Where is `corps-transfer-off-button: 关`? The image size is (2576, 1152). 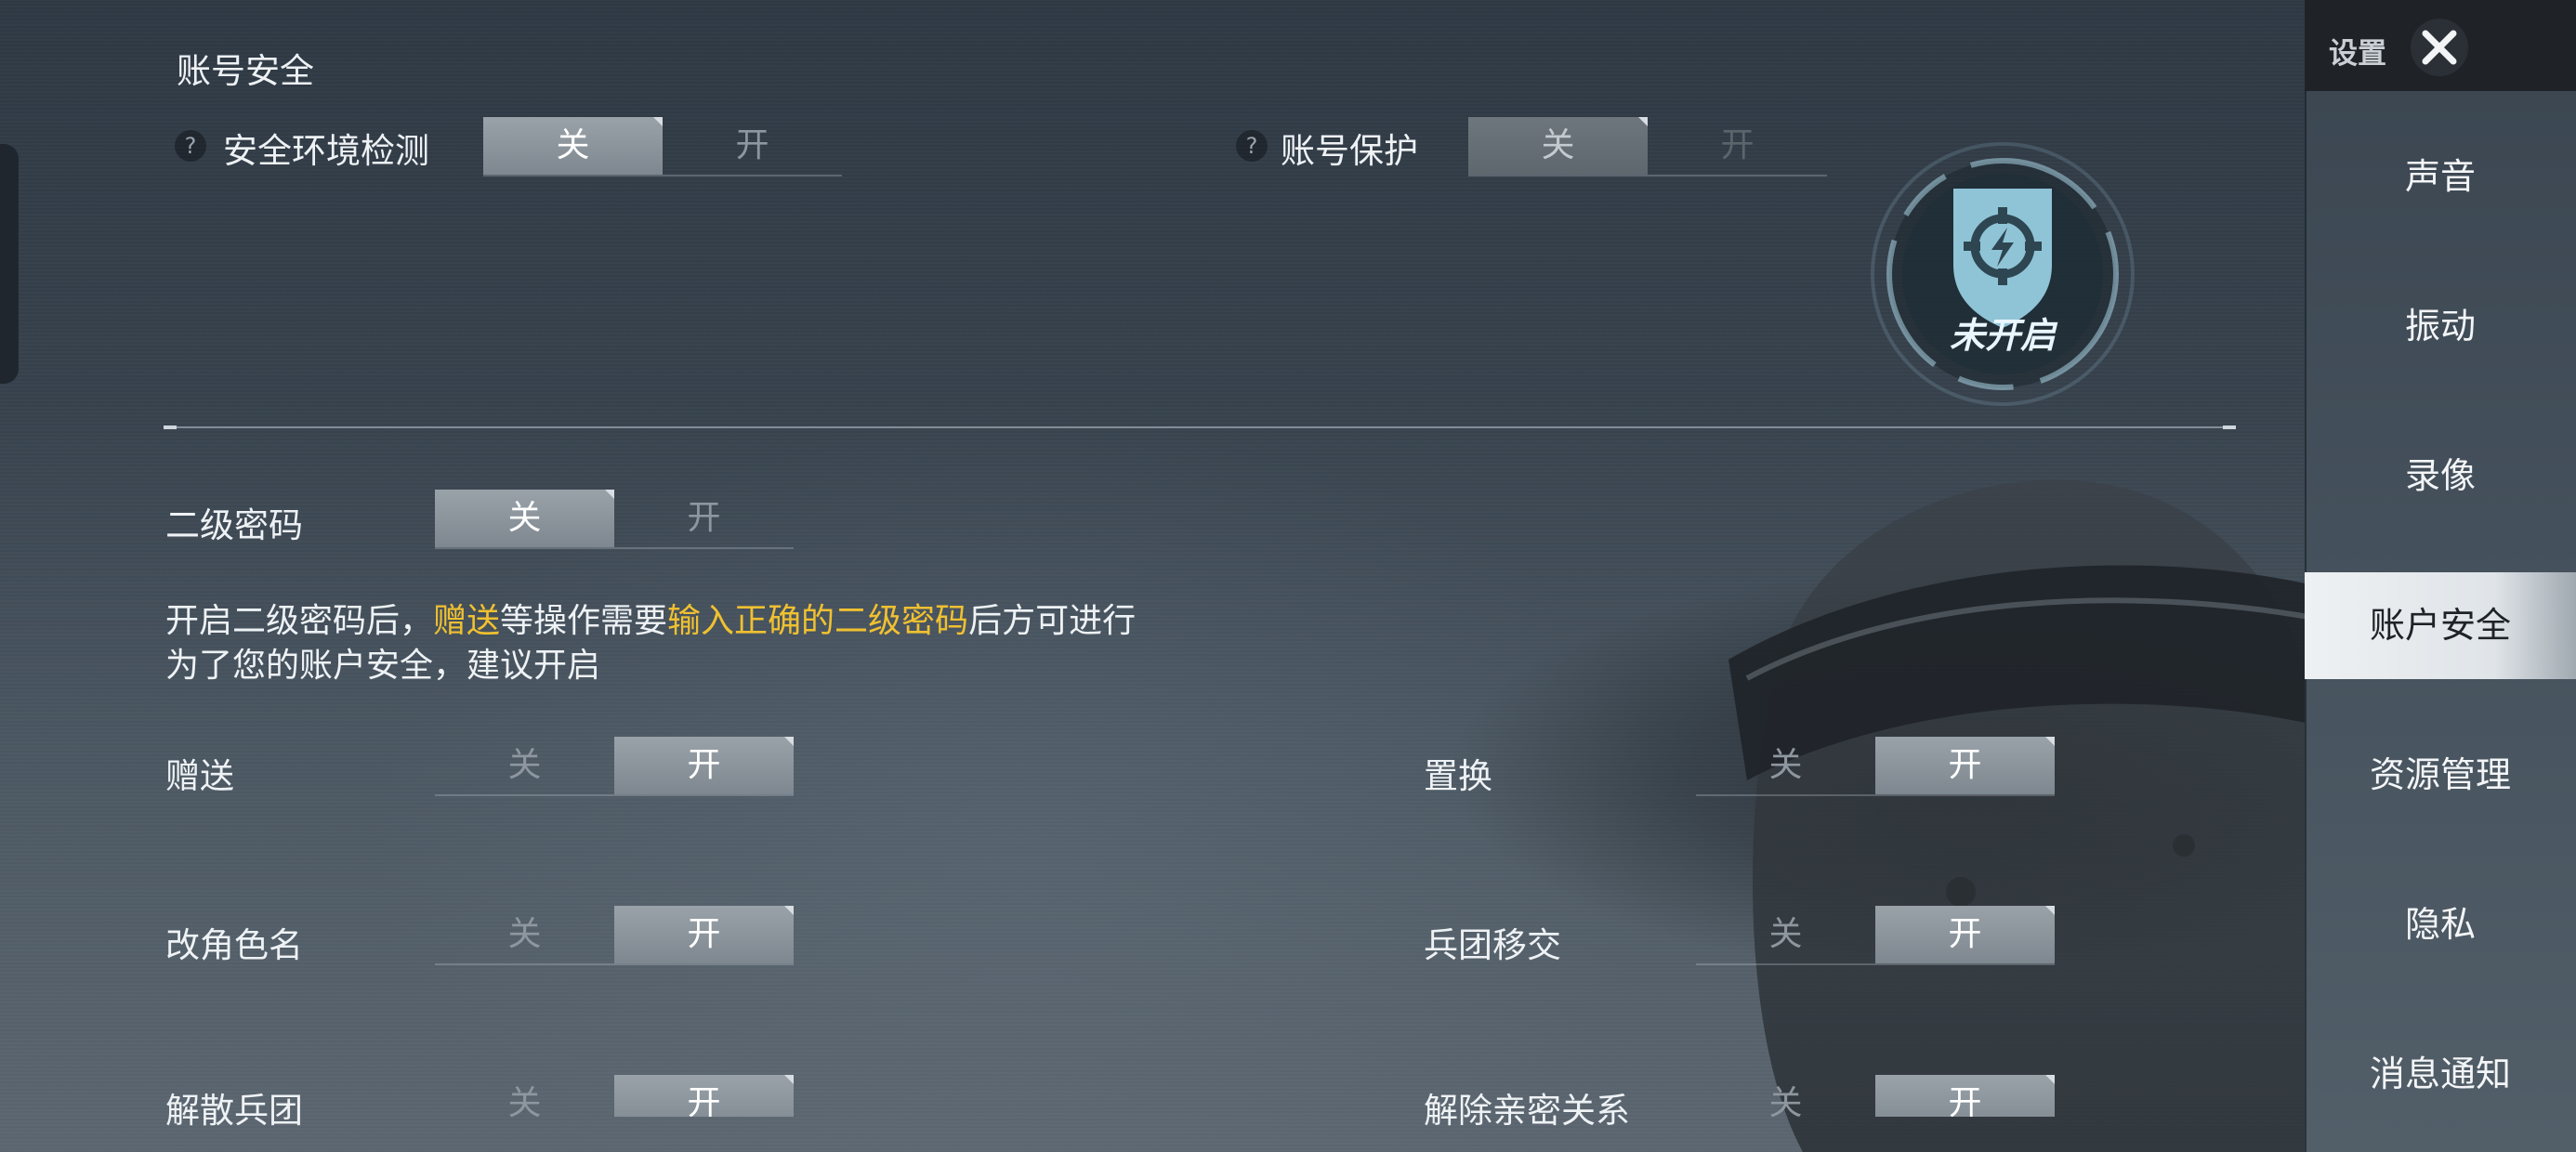
corps-transfer-off-button: 关 is located at coordinates (1785, 934).